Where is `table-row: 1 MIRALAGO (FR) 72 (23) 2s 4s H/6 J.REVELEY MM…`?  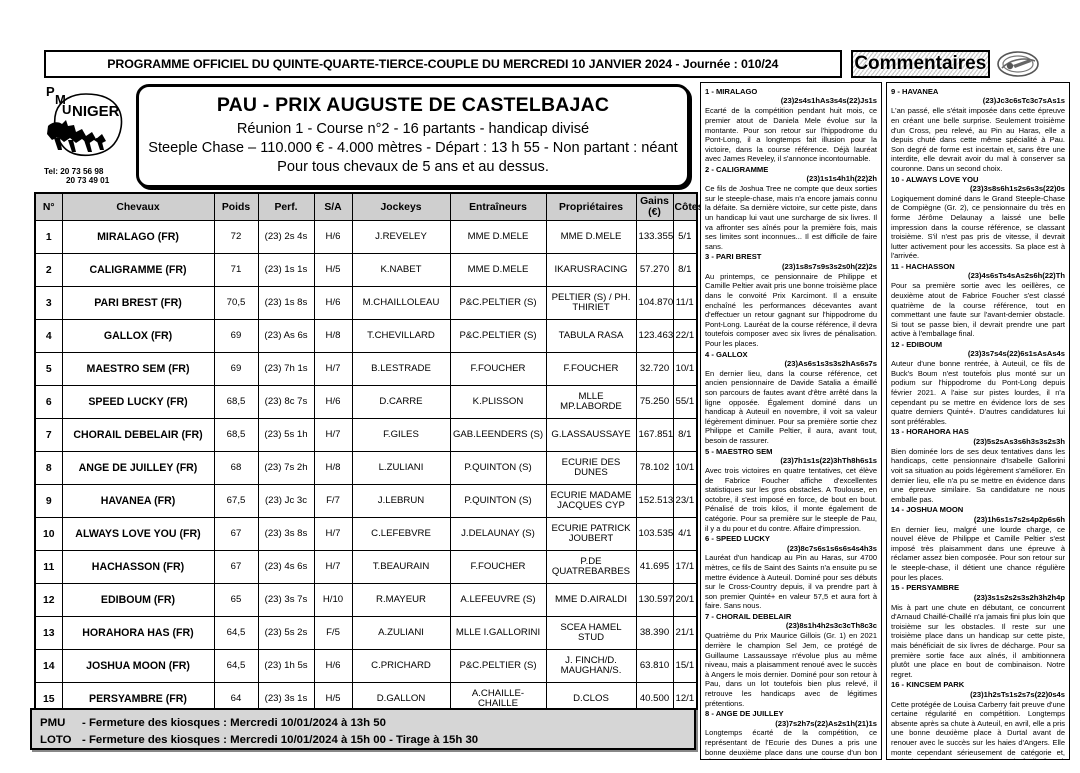 table-row: 1 MIRALAGO (FR) 72 (23) 2s 4s H/6 J.REVELEY MM… is located at coordinates (366, 237).